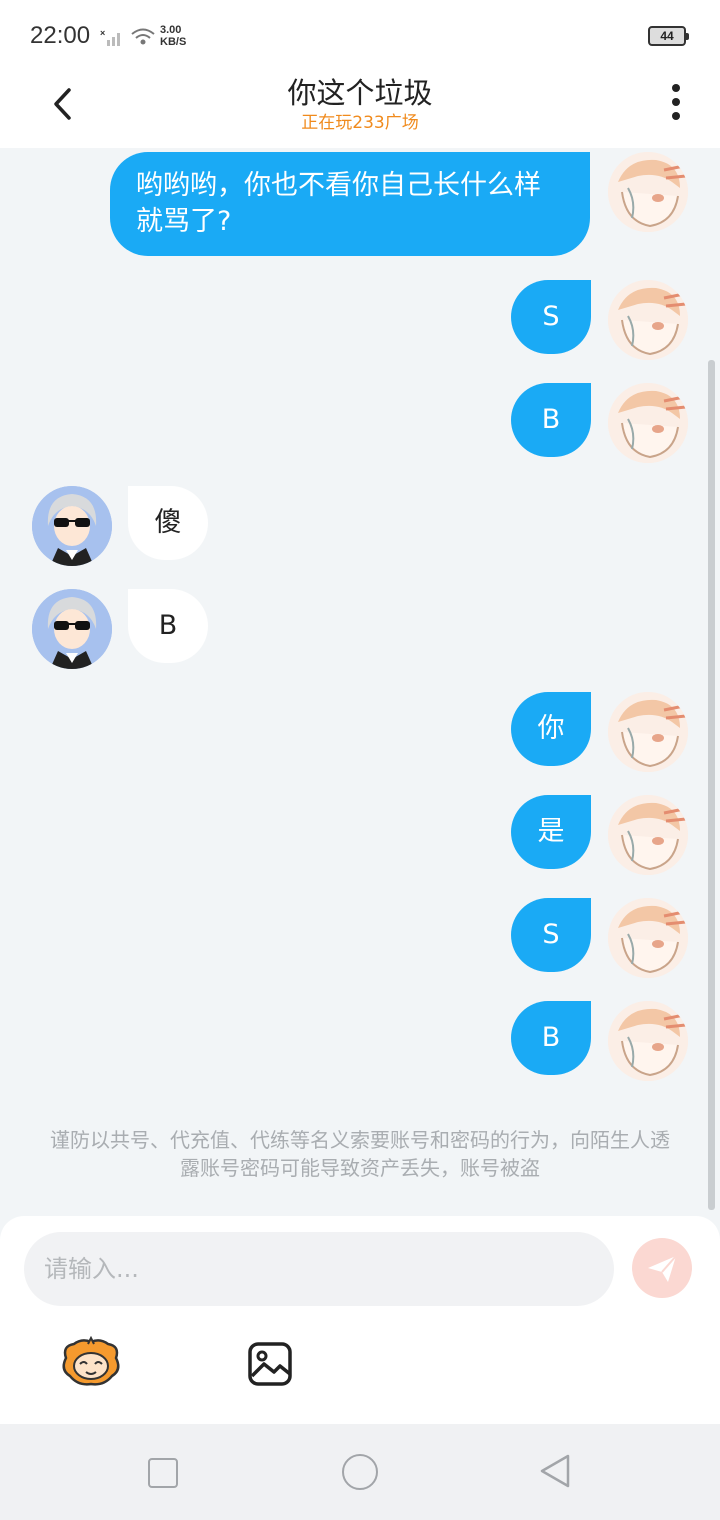  What do you see at coordinates (143, 36) in the screenshot?
I see `wifi-icon` at bounding box center [143, 36].